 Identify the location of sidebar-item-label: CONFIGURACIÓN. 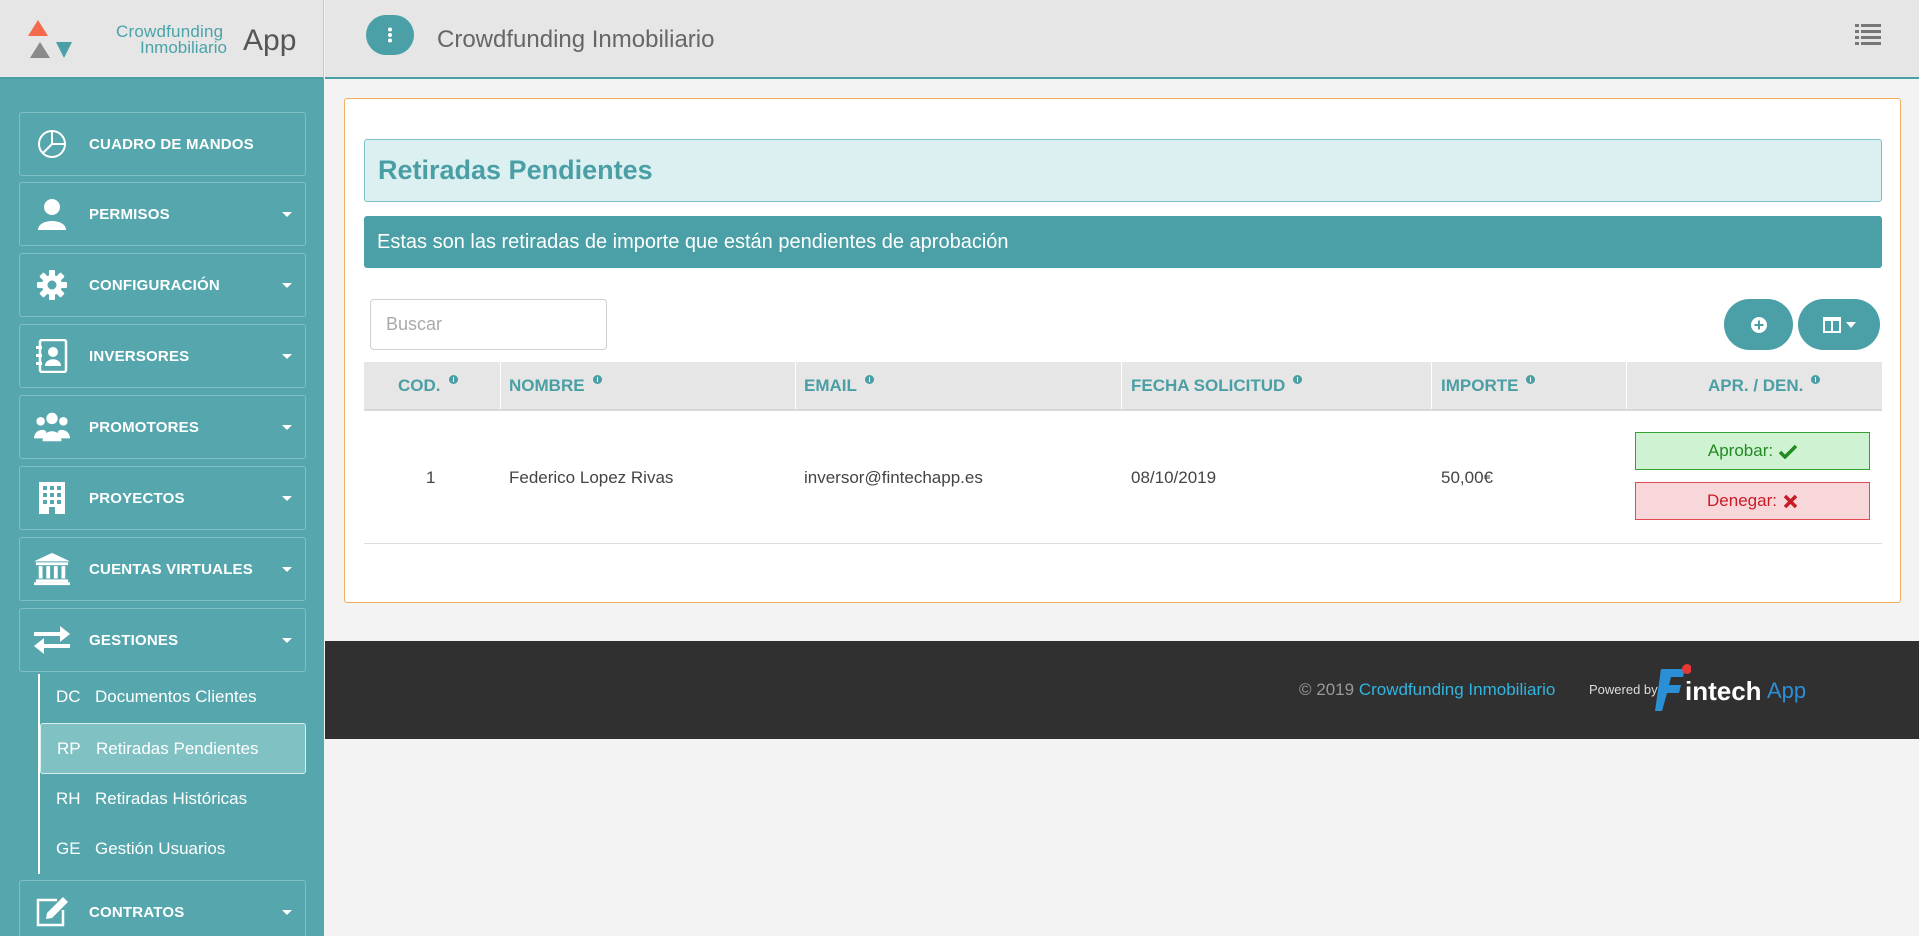
(154, 285).